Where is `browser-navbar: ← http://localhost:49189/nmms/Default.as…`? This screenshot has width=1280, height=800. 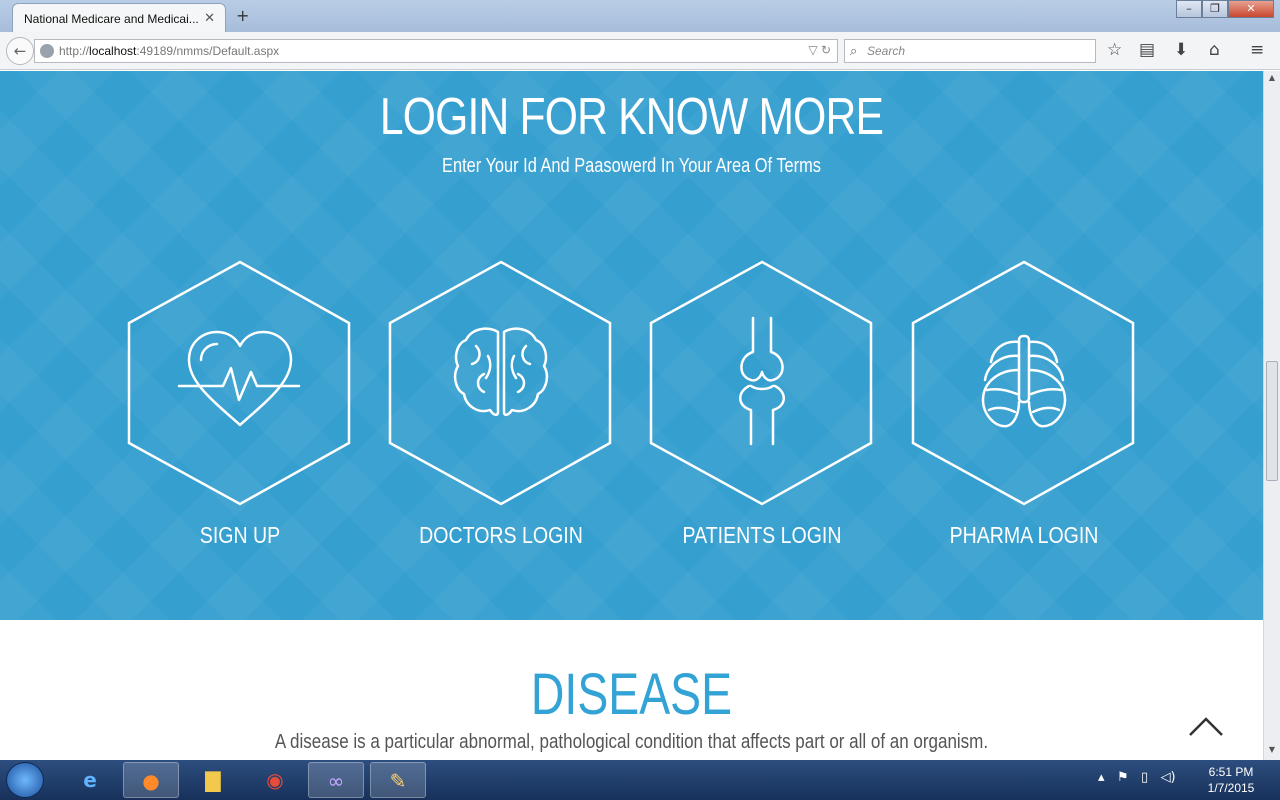 browser-navbar: ← http://localhost:49189/nmms/Default.as… is located at coordinates (640, 51).